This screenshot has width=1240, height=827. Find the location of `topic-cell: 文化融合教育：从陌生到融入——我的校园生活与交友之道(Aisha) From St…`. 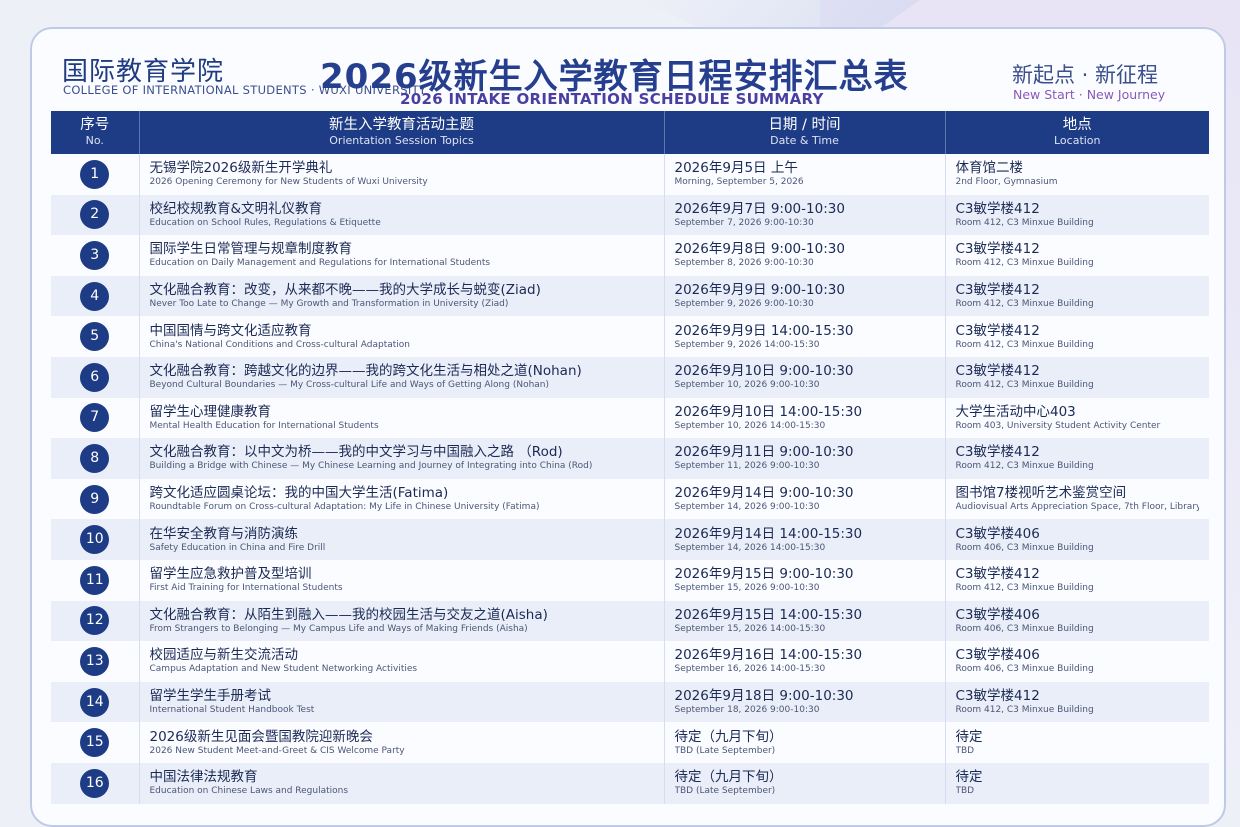

topic-cell: 文化融合教育：从陌生到融入——我的校园生活与交友之道(Aisha) From St… is located at coordinates (402, 621).